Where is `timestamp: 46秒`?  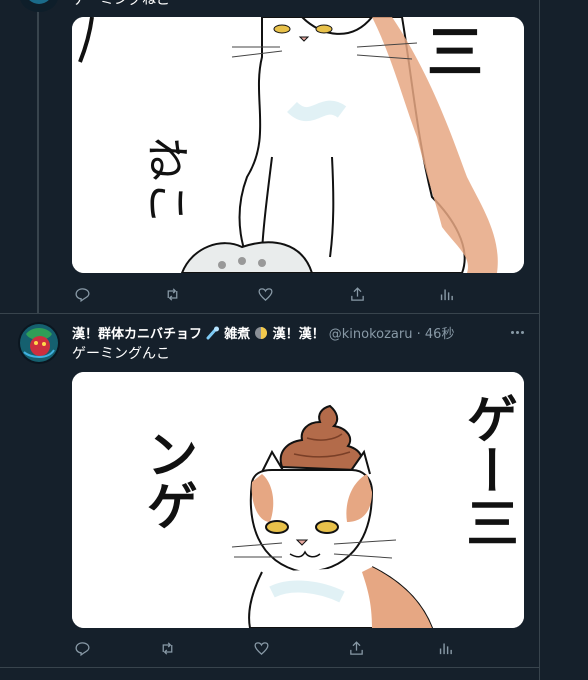 timestamp: 46秒 is located at coordinates (440, 334).